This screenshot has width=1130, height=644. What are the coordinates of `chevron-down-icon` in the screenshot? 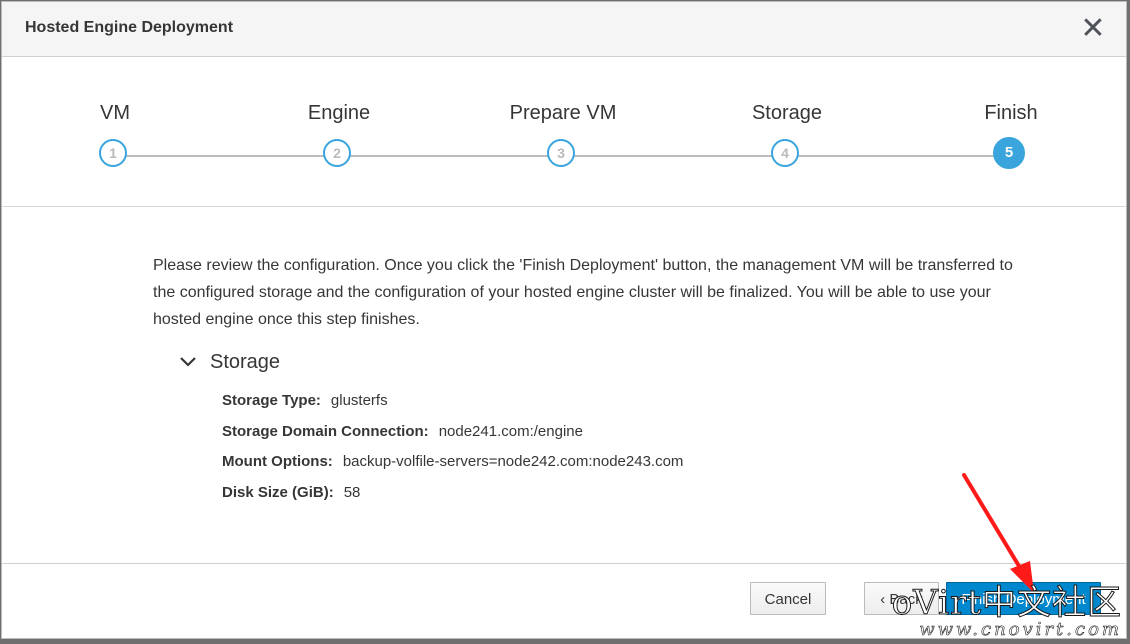 It's located at (188, 362).